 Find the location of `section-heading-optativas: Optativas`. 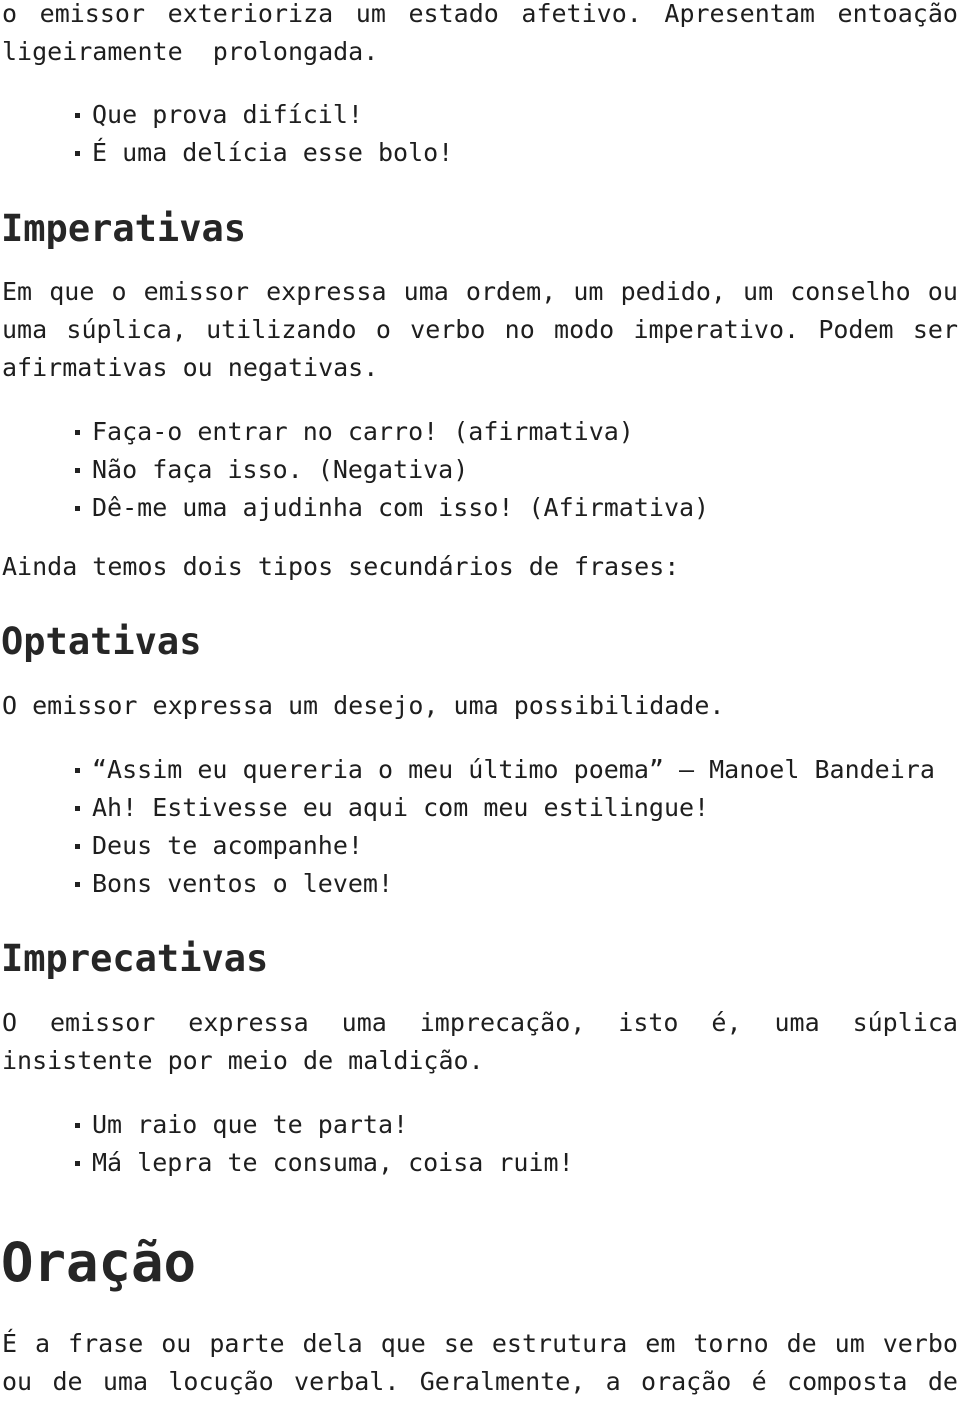

section-heading-optativas: Optativas is located at coordinates (101, 641).